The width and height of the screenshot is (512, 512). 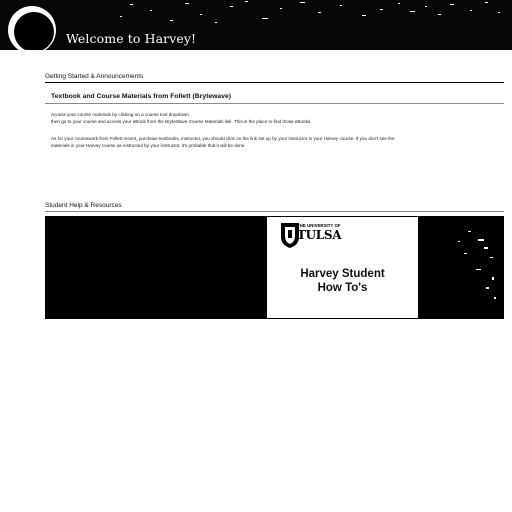 I want to click on resource-video-right, so click(x=460, y=267).